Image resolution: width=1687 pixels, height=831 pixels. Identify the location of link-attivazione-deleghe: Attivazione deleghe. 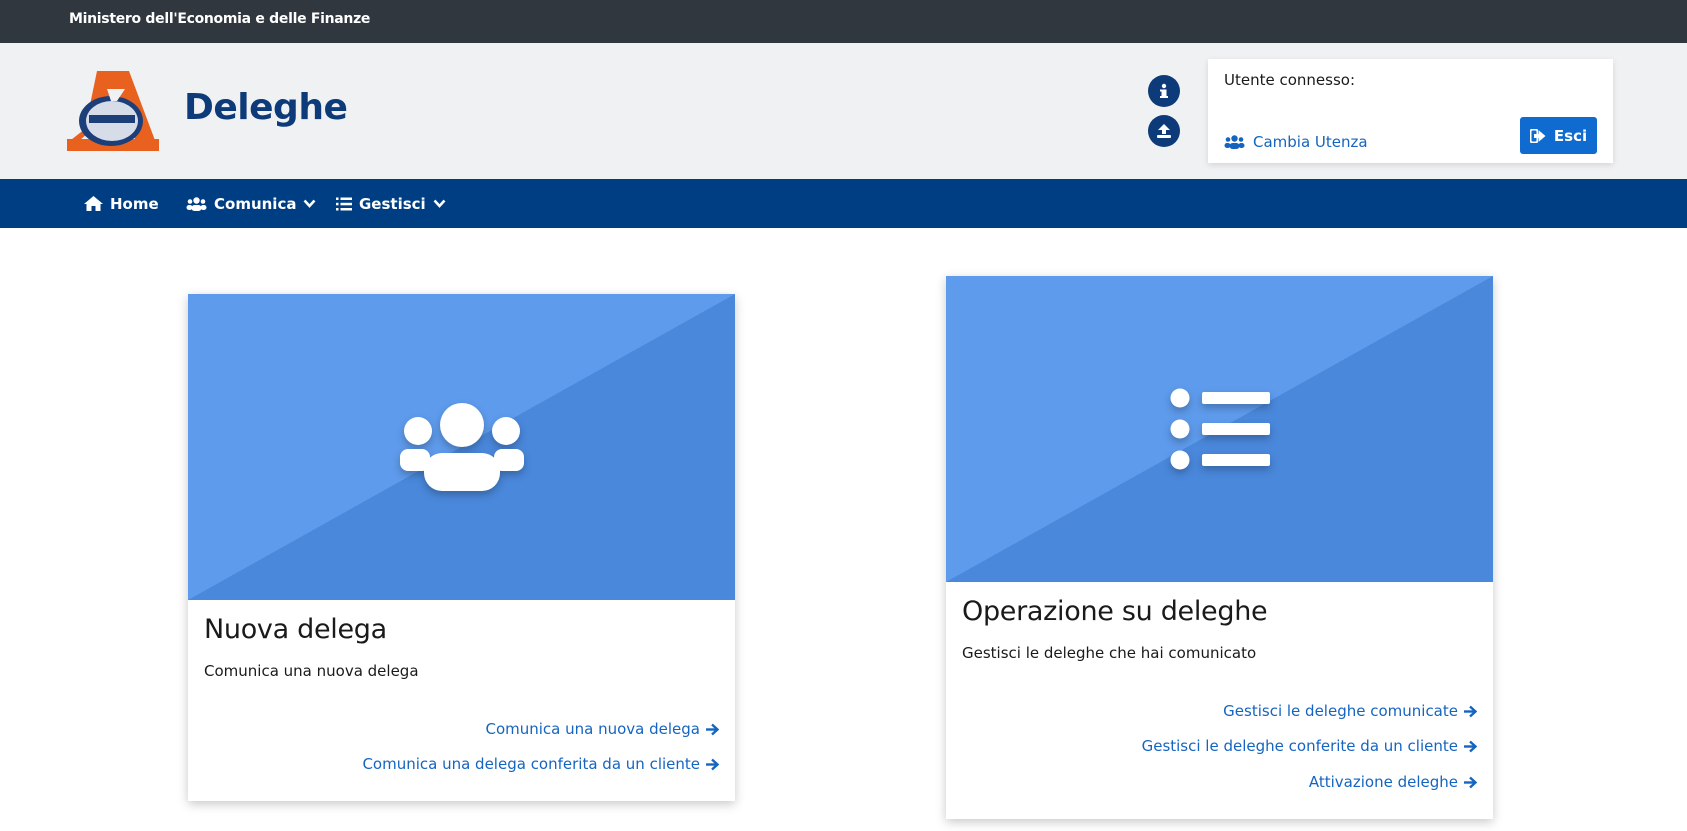
(1393, 782).